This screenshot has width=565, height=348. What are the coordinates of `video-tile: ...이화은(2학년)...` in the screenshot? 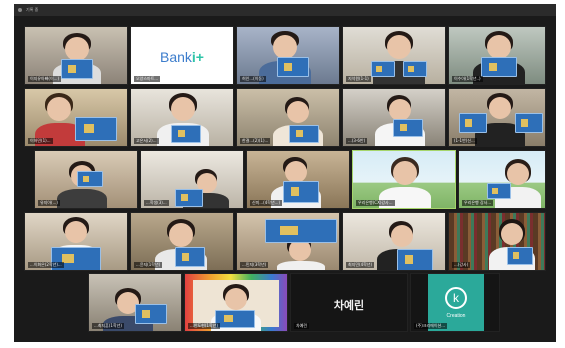 It's located at (76, 241).